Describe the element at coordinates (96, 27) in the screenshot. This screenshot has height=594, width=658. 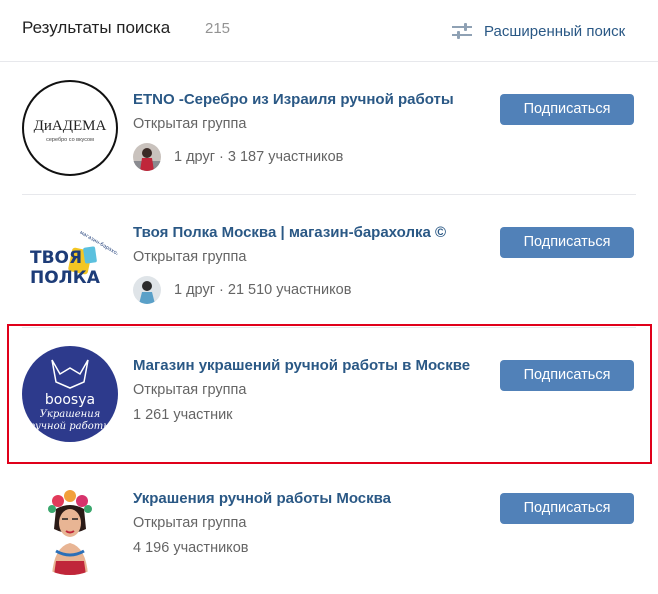
I see `page-title: Результаты поиска` at that location.